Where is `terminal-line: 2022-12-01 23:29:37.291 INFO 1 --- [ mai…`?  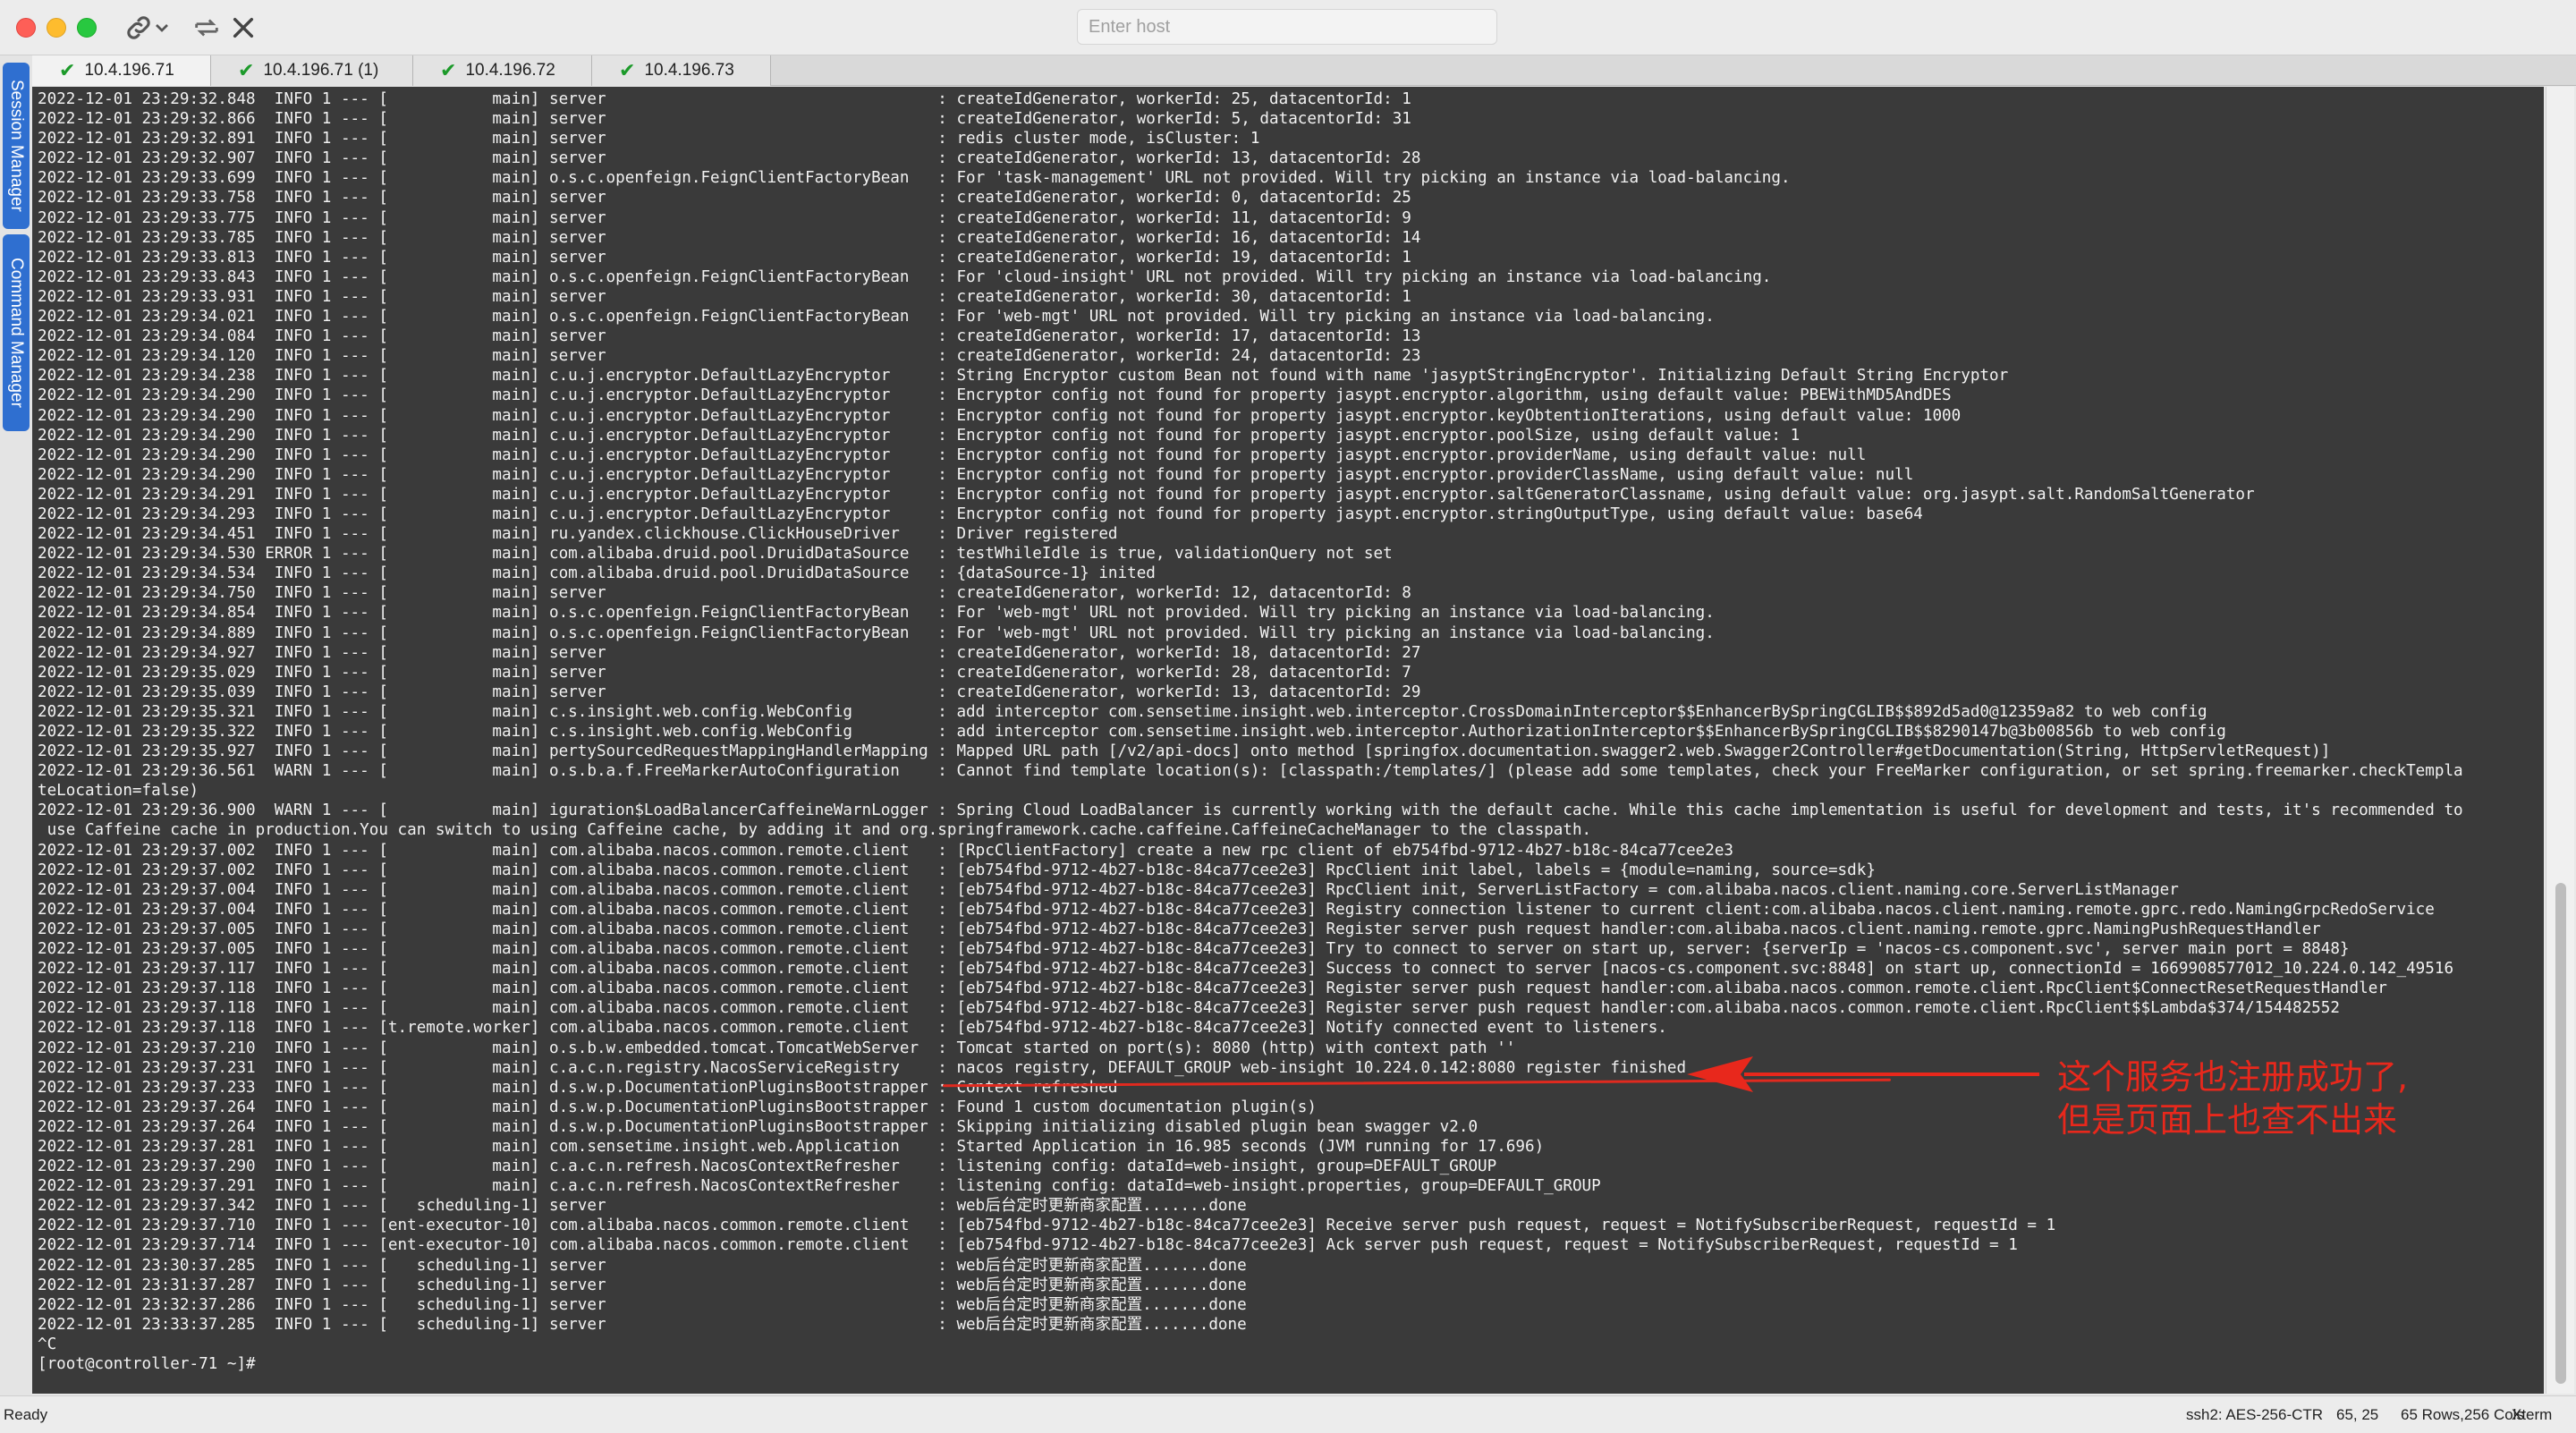 terminal-line: 2022-12-01 23:29:37.291 INFO 1 --- [ mai… is located at coordinates (819, 1186).